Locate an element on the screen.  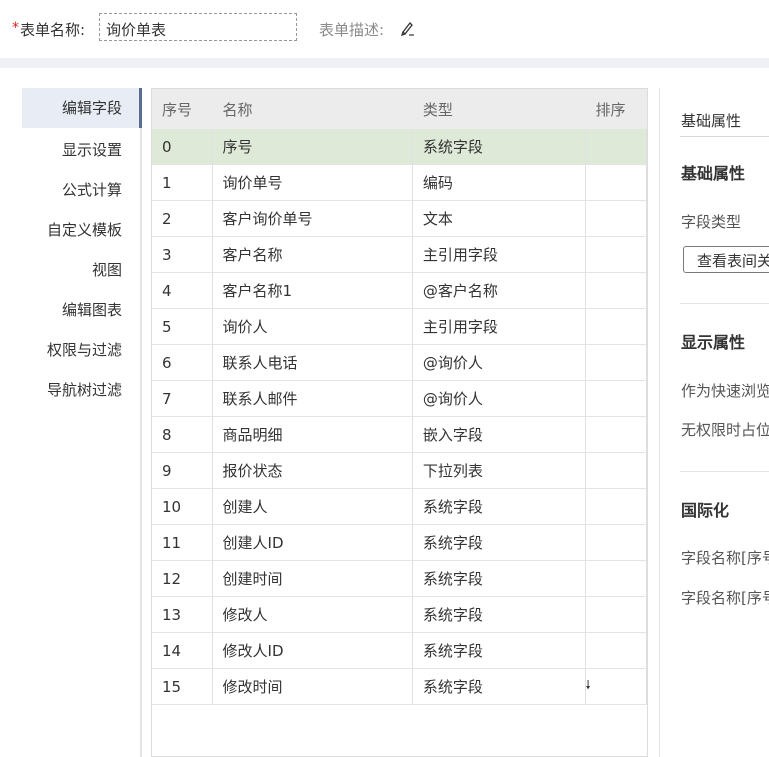
sidebar-item-nav-tree-filter: 导航树过滤 is located at coordinates (84, 389).